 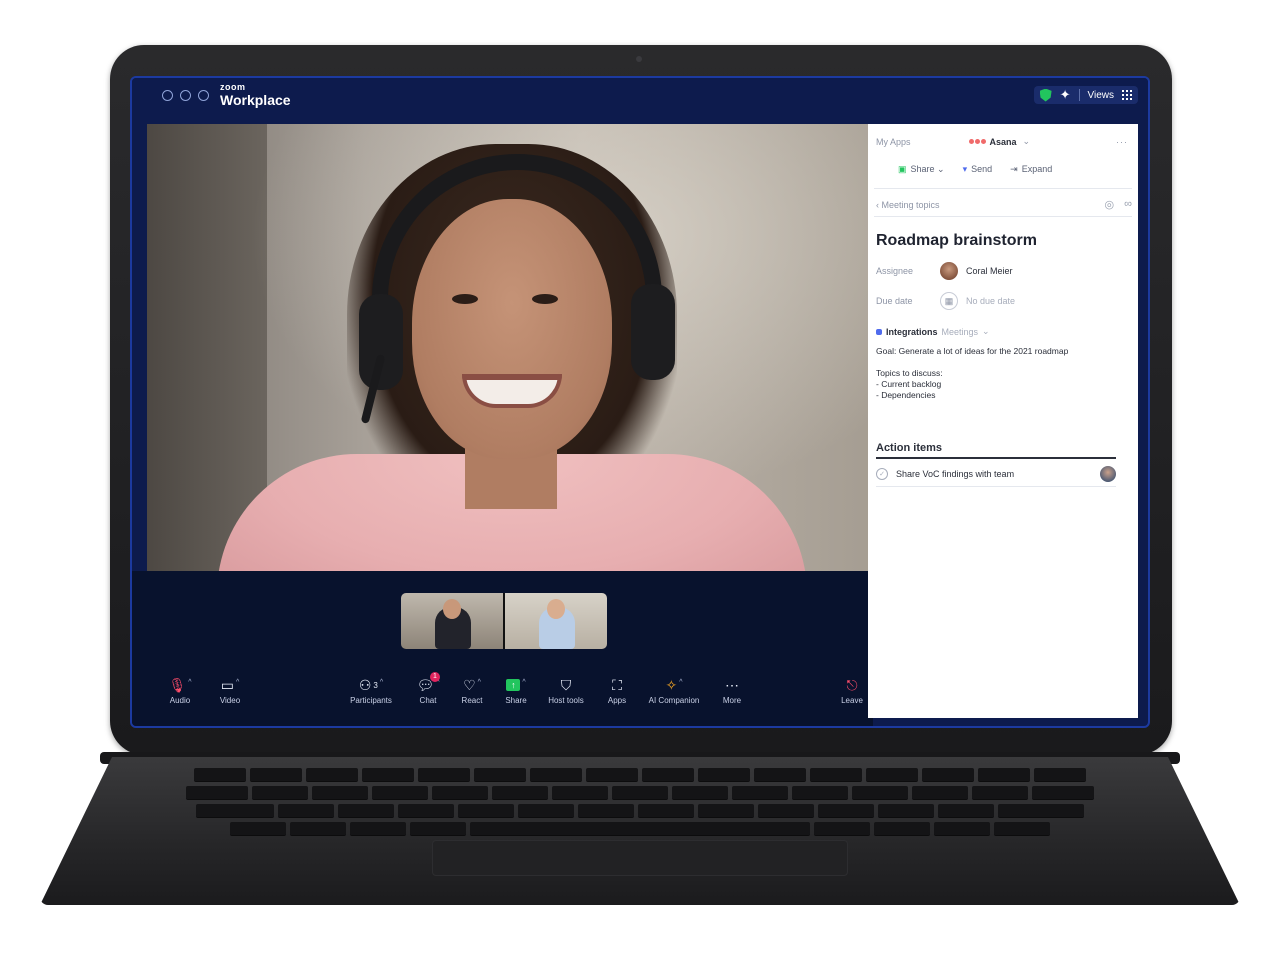 What do you see at coordinates (1110, 204) in the screenshot?
I see `check-circle-icon: ◎` at bounding box center [1110, 204].